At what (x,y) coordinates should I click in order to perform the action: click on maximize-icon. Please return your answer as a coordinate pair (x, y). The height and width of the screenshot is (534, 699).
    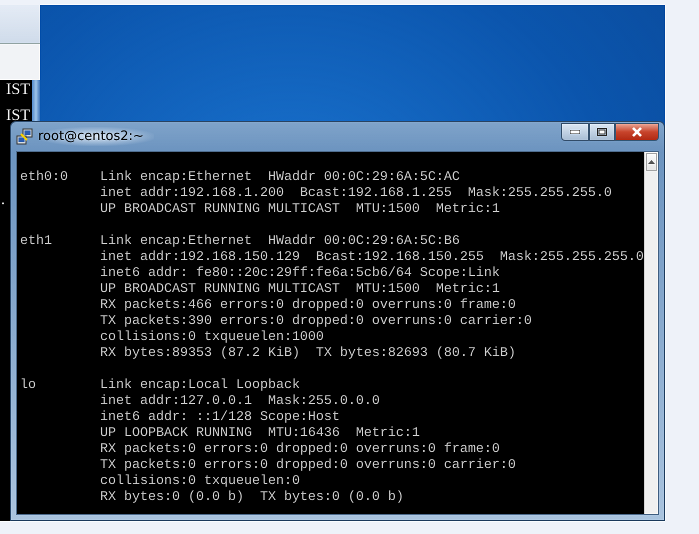
    Looking at the image, I should click on (602, 132).